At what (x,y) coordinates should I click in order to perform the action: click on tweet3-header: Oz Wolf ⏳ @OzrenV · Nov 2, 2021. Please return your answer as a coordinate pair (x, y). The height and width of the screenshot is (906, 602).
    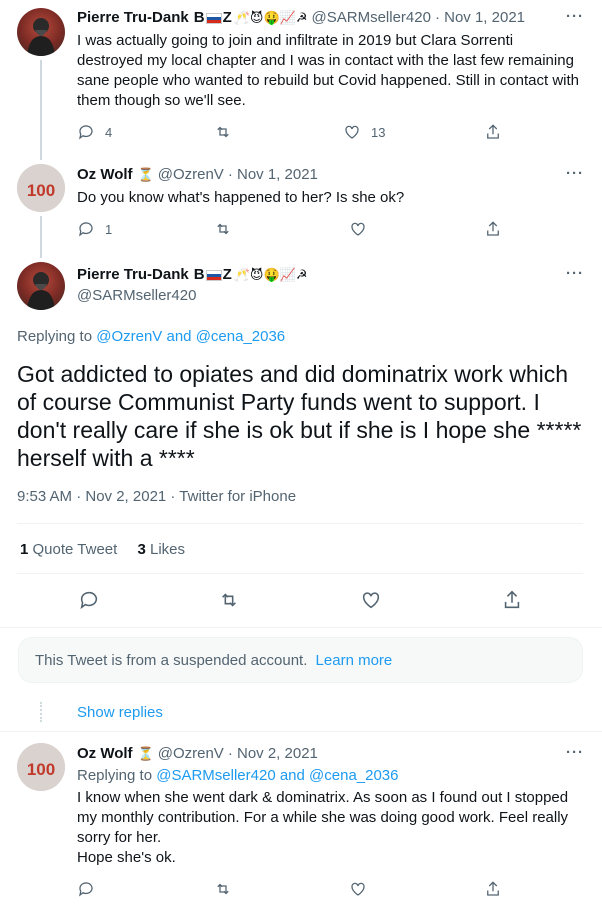
    Looking at the image, I should click on (197, 754).